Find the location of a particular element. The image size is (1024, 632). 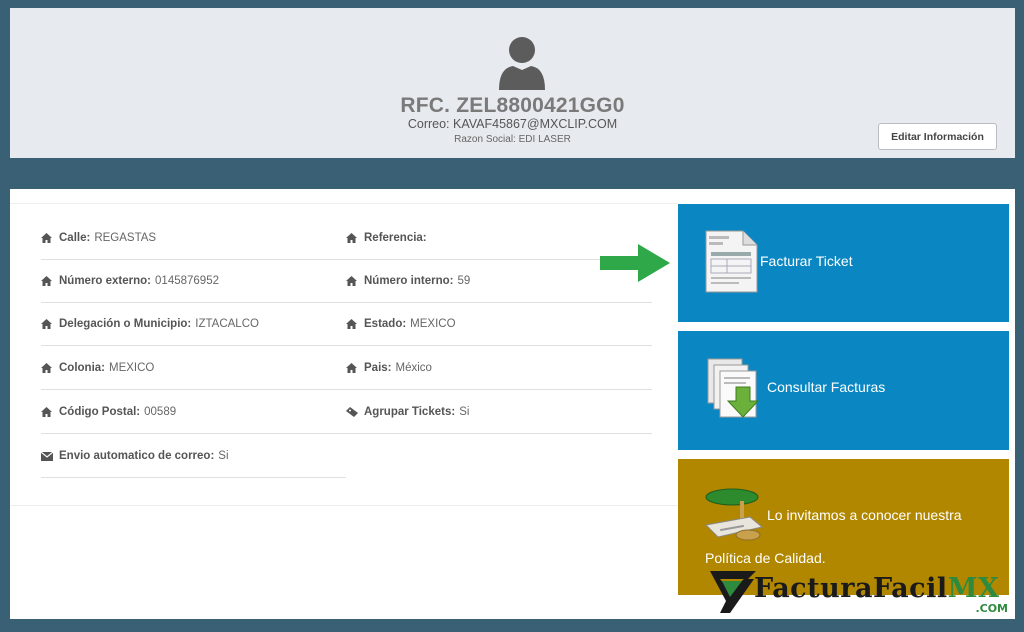

field-label: Código Postal: is located at coordinates (100, 412).